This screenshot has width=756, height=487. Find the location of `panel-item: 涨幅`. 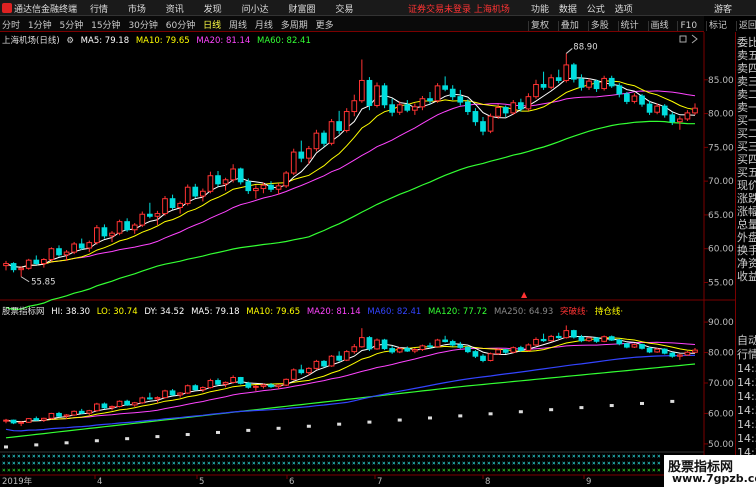

panel-item: 涨幅 is located at coordinates (746, 211).